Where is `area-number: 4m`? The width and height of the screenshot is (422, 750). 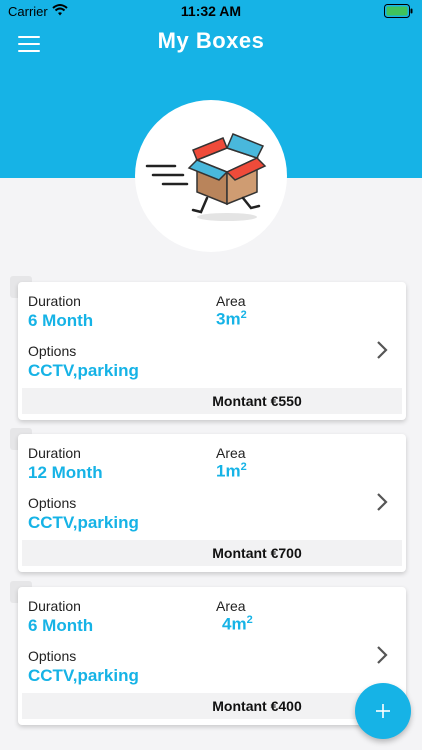 area-number: 4m is located at coordinates (234, 624).